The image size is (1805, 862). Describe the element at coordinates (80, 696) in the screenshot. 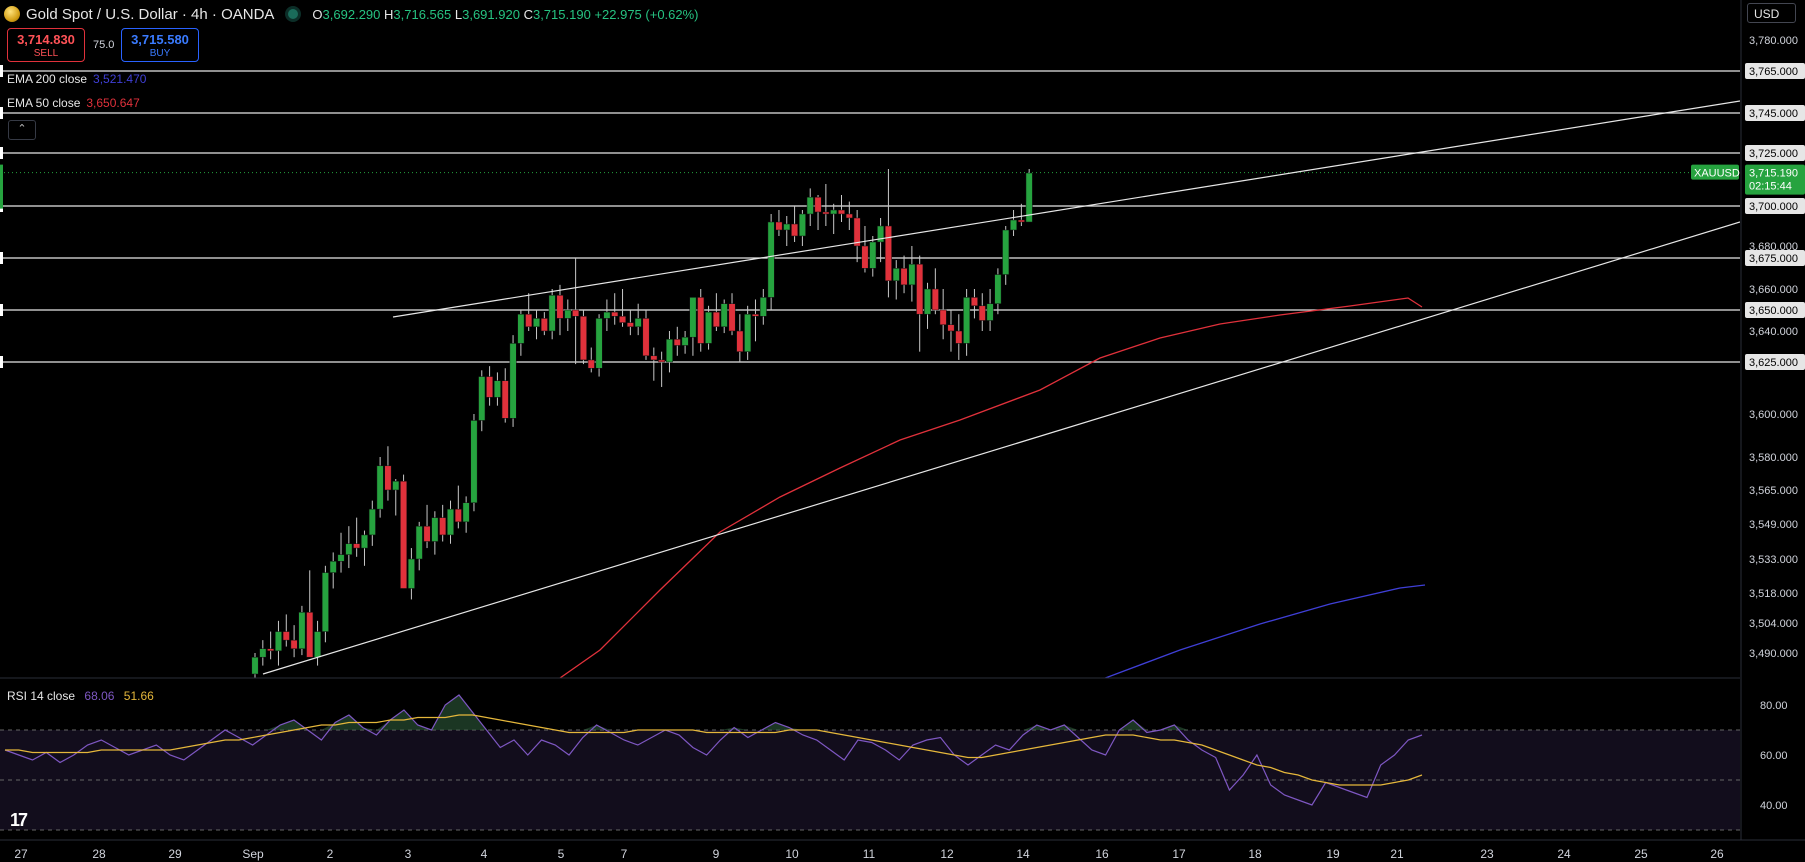

I see `rsi-legend: RSI 14 close 68.06 51.66` at that location.